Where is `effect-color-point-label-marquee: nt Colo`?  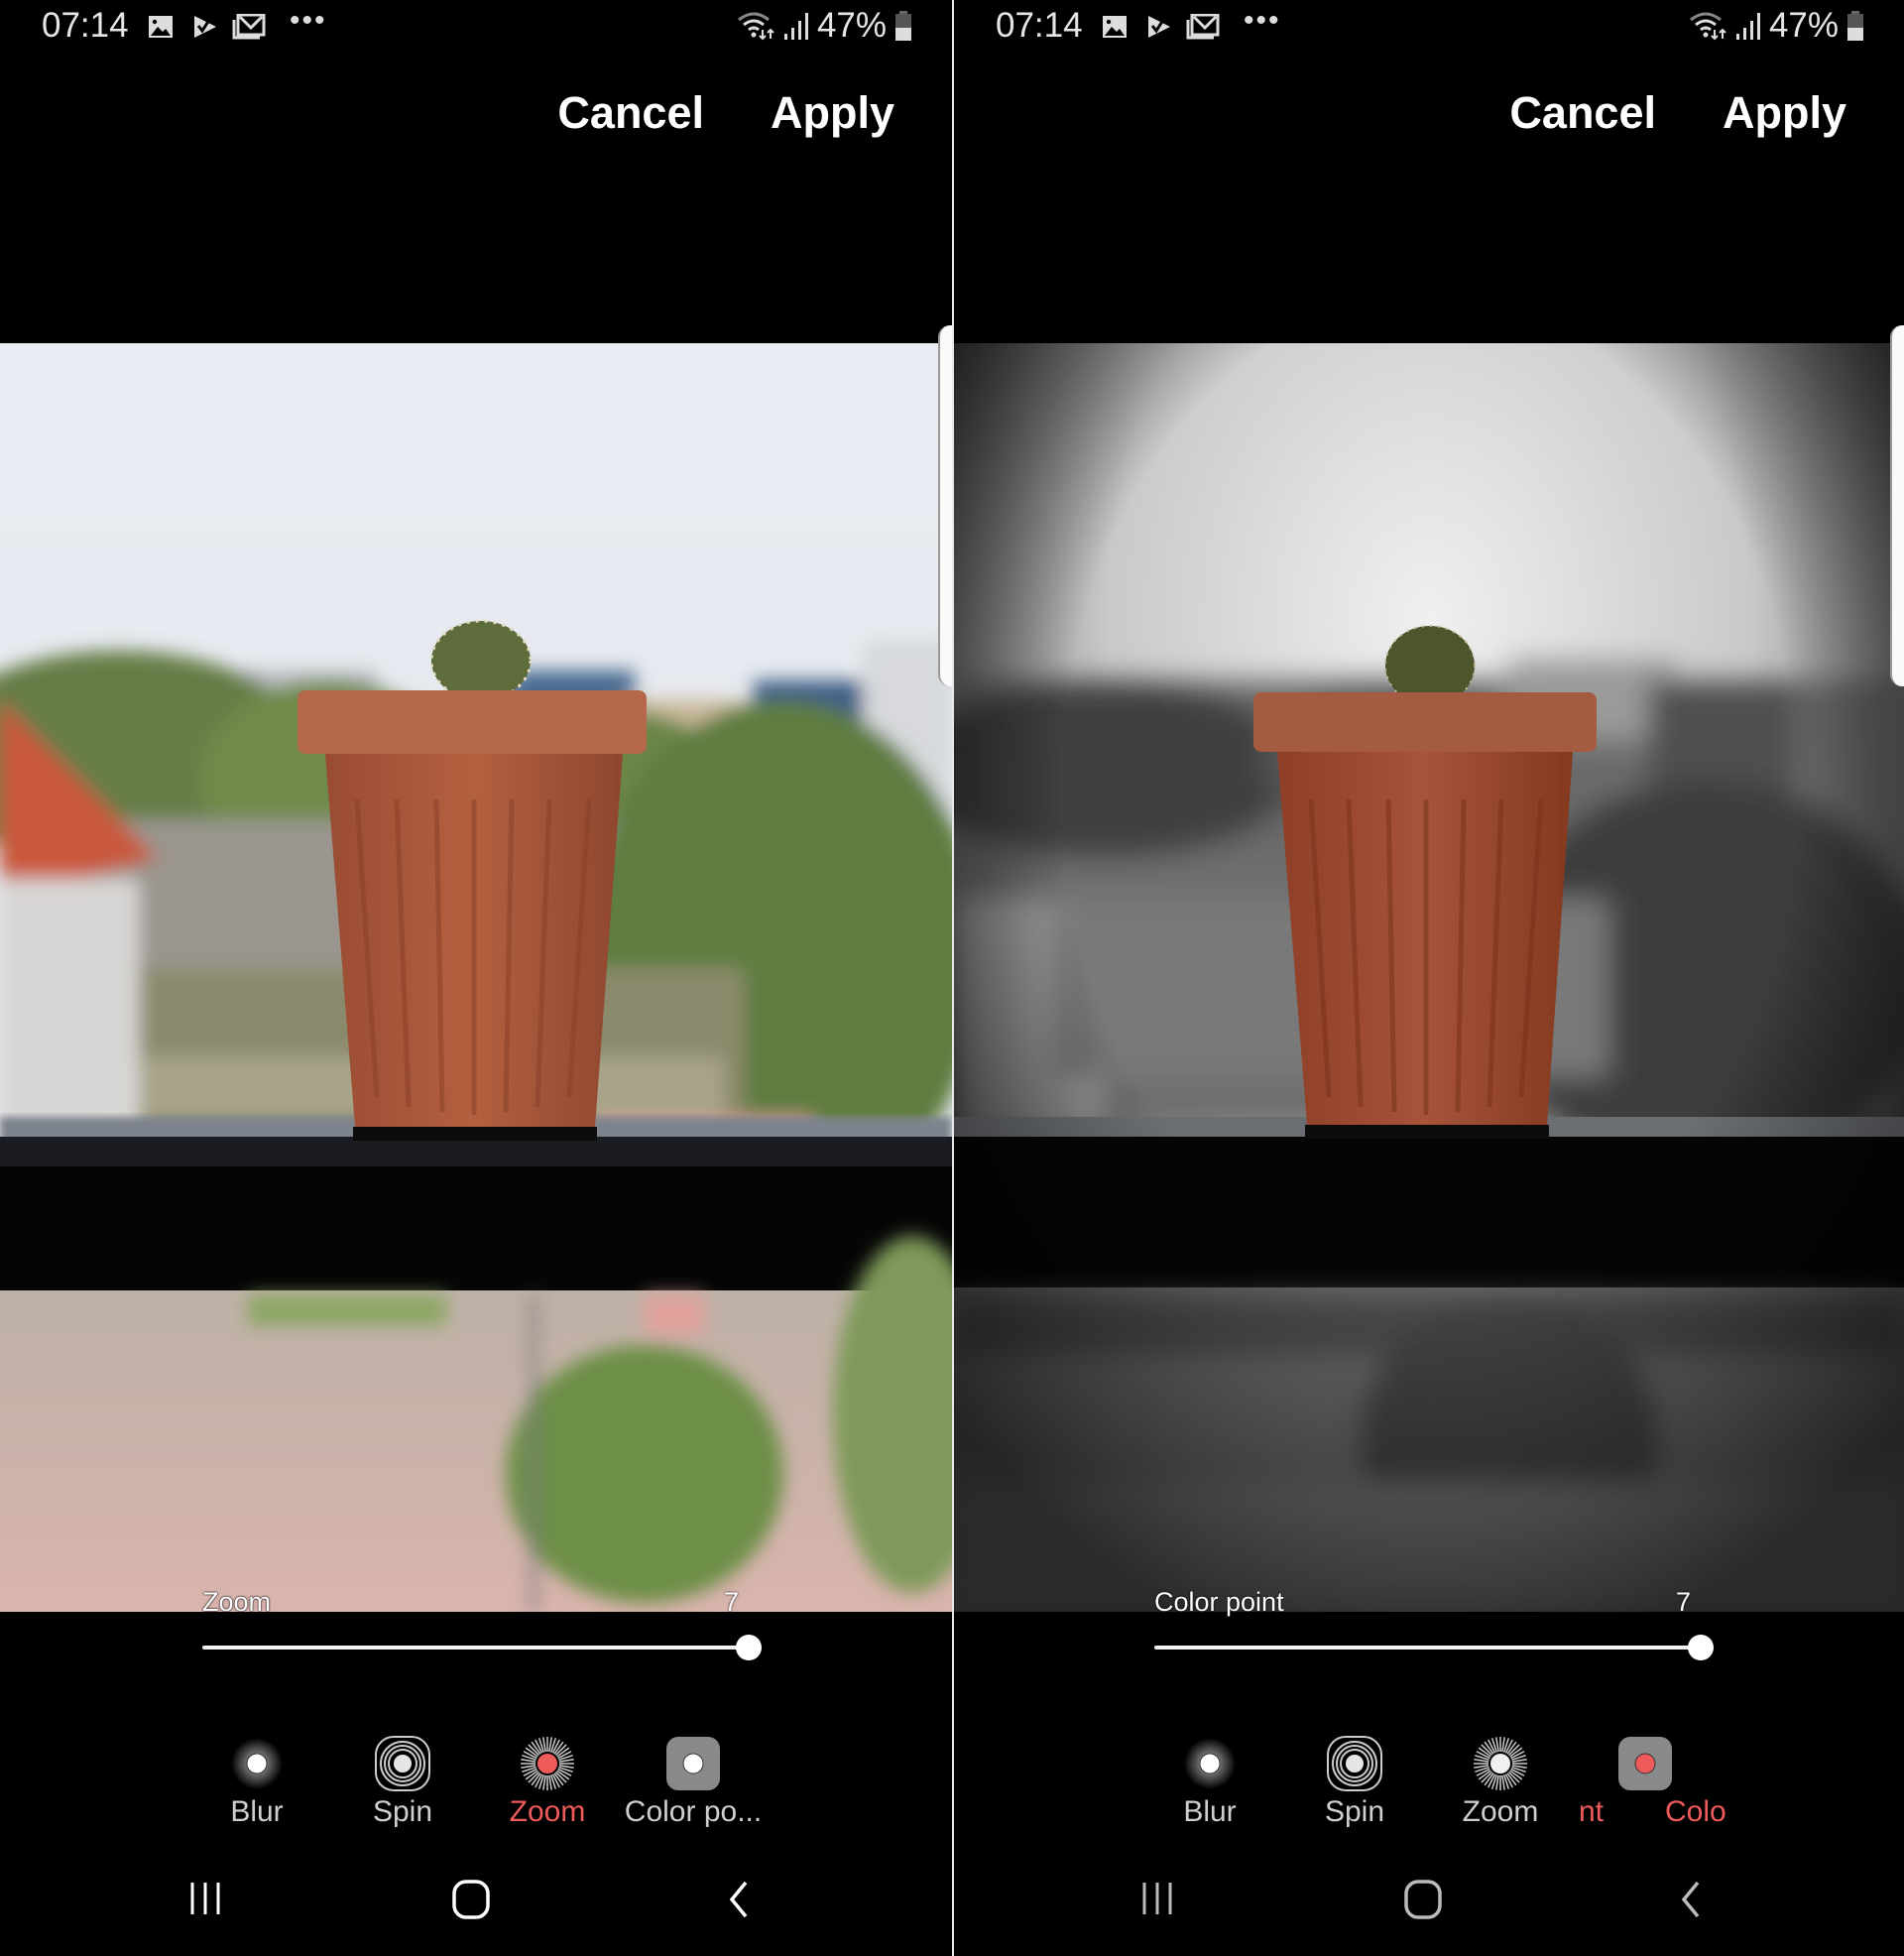
effect-color-point-label-marquee: nt Colo is located at coordinates (1656, 1815).